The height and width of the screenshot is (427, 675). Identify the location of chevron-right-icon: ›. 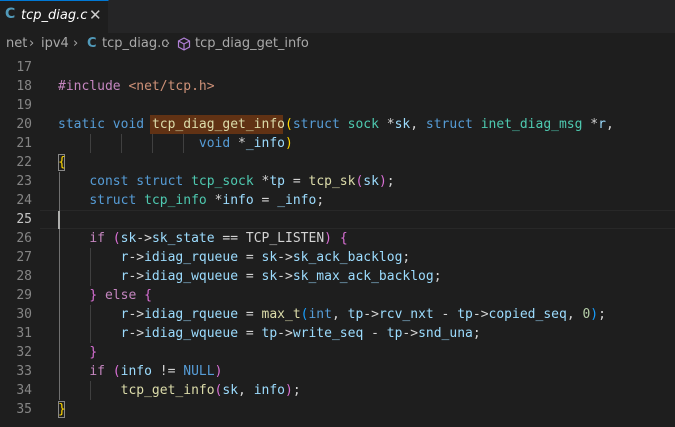
(76, 43).